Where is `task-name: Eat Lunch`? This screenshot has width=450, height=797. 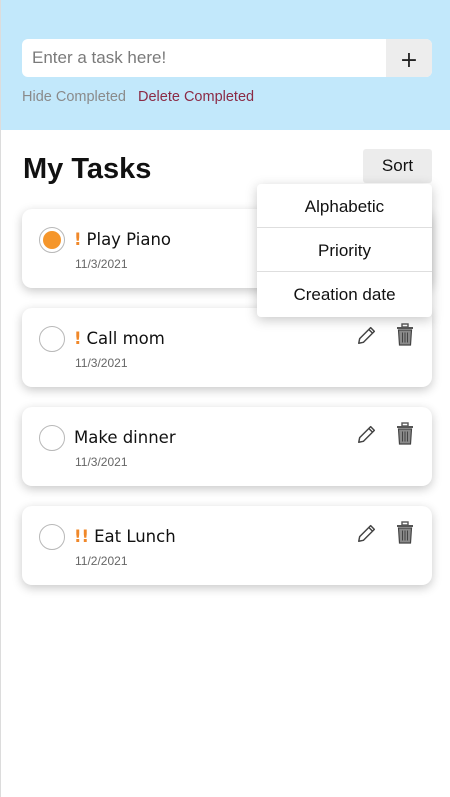
task-name: Eat Lunch is located at coordinates (135, 536).